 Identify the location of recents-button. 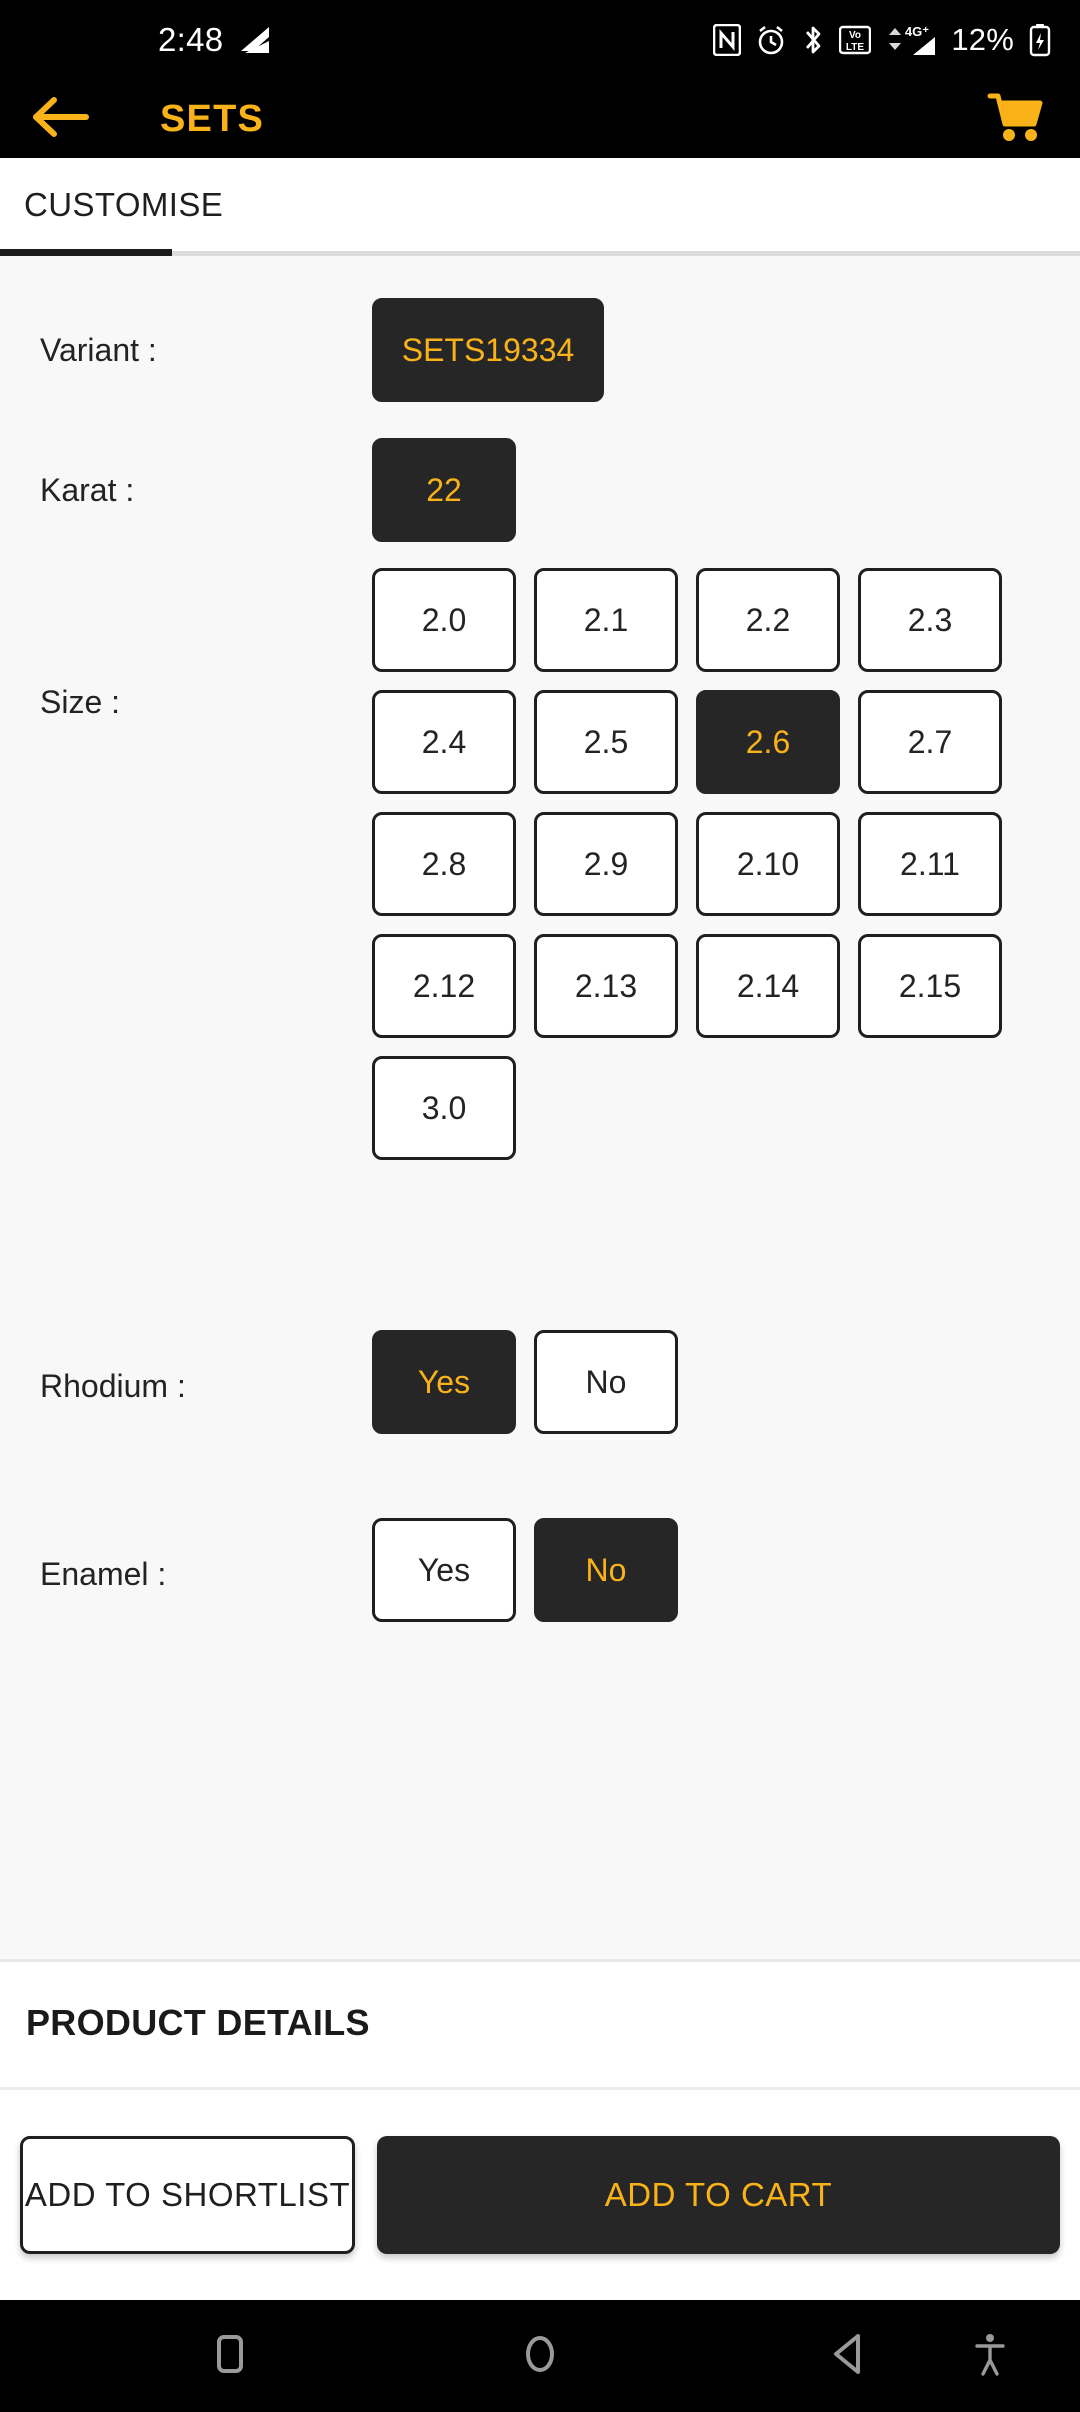
(230, 2356).